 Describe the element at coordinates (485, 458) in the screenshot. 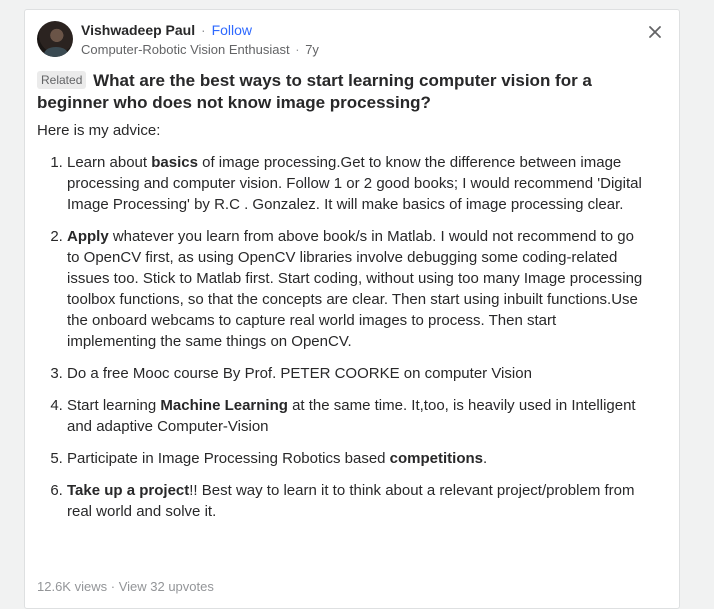

I see `item-text: .` at that location.